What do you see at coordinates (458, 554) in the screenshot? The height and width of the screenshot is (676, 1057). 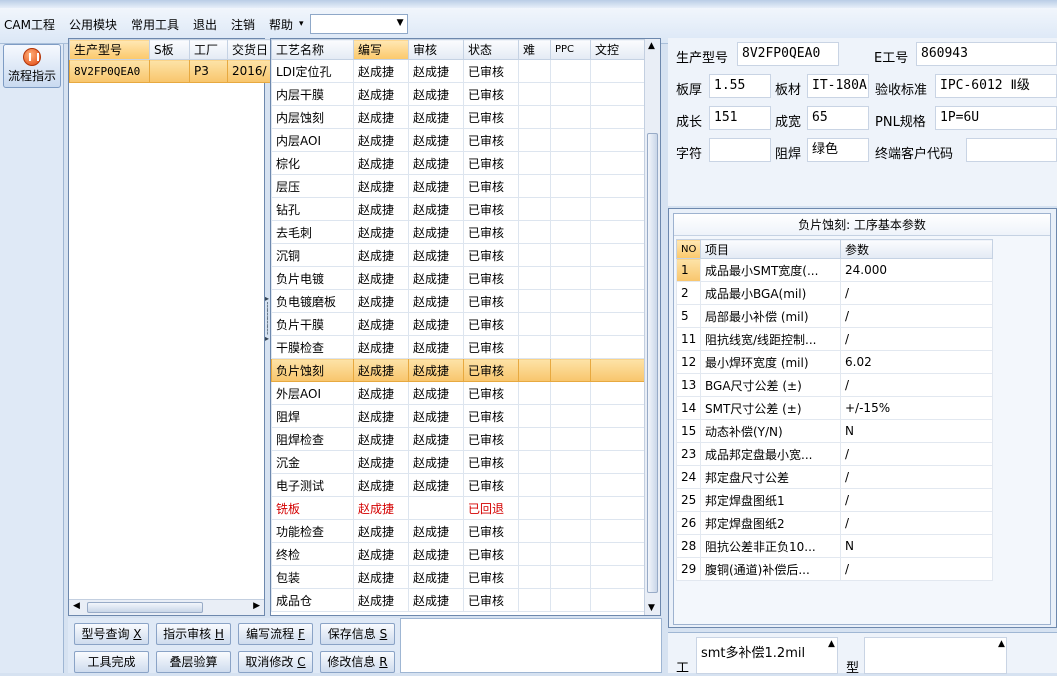 I see `process-row: 终检 赵成捷 赵成捷 已审核` at bounding box center [458, 554].